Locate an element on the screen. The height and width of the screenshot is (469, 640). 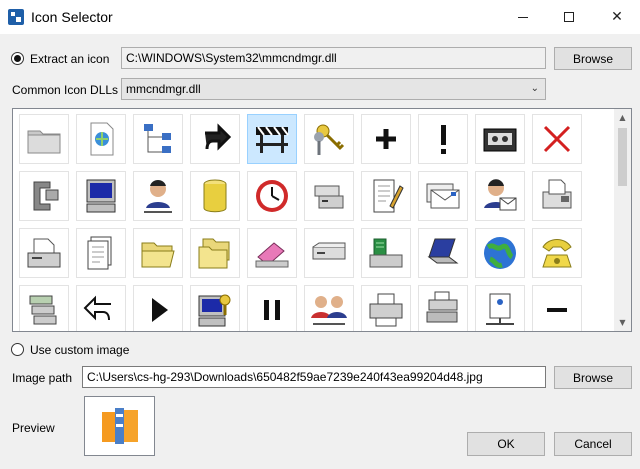
network-tree-icon is located at coordinates (157, 138).